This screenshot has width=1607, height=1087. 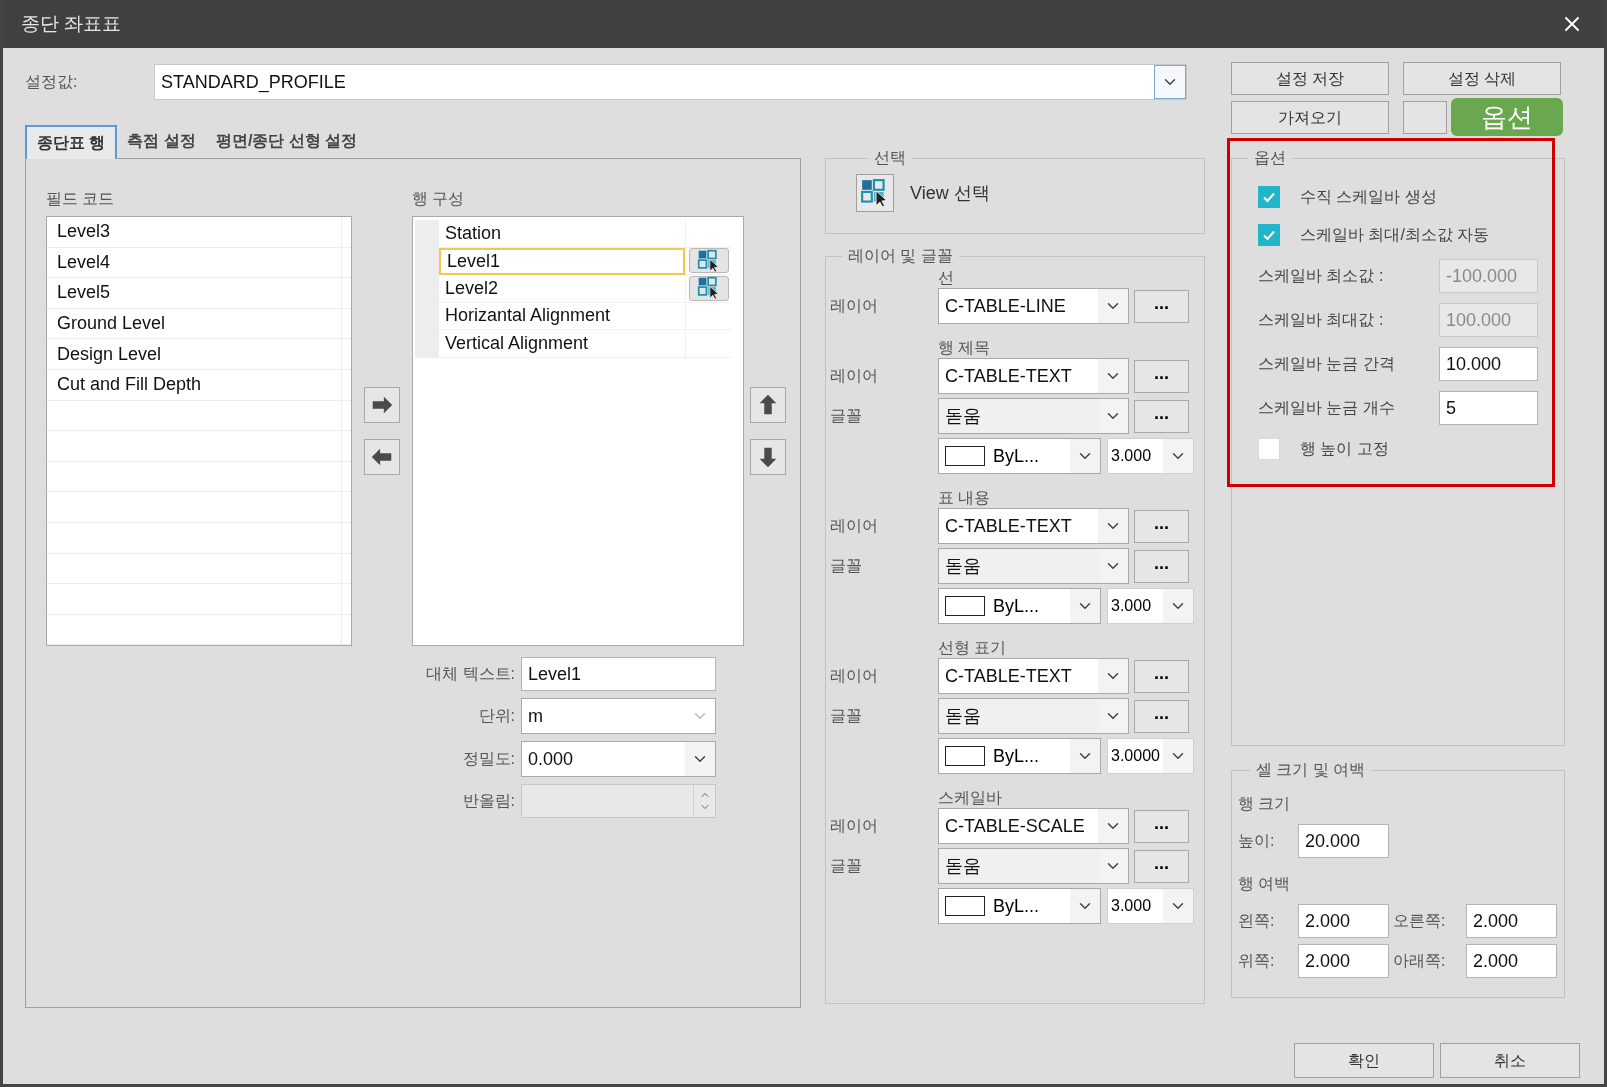 I want to click on list-title: 행 구성, so click(x=439, y=199).